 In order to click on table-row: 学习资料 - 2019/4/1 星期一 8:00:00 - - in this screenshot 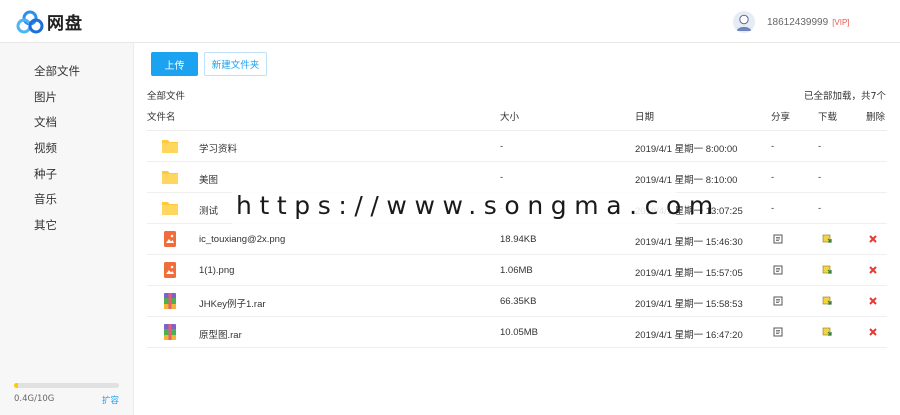, I will do `click(517, 146)`.